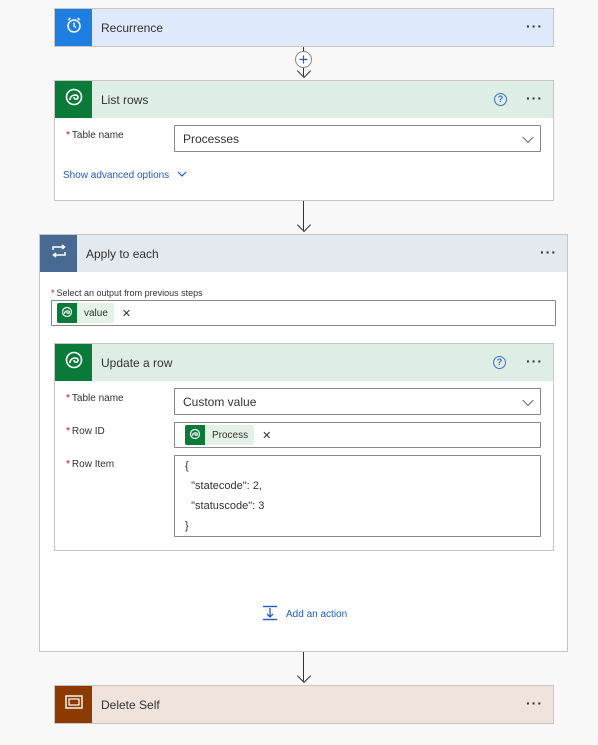  What do you see at coordinates (116, 175) in the screenshot?
I see `show-advanced-options-text: Show advanced options` at bounding box center [116, 175].